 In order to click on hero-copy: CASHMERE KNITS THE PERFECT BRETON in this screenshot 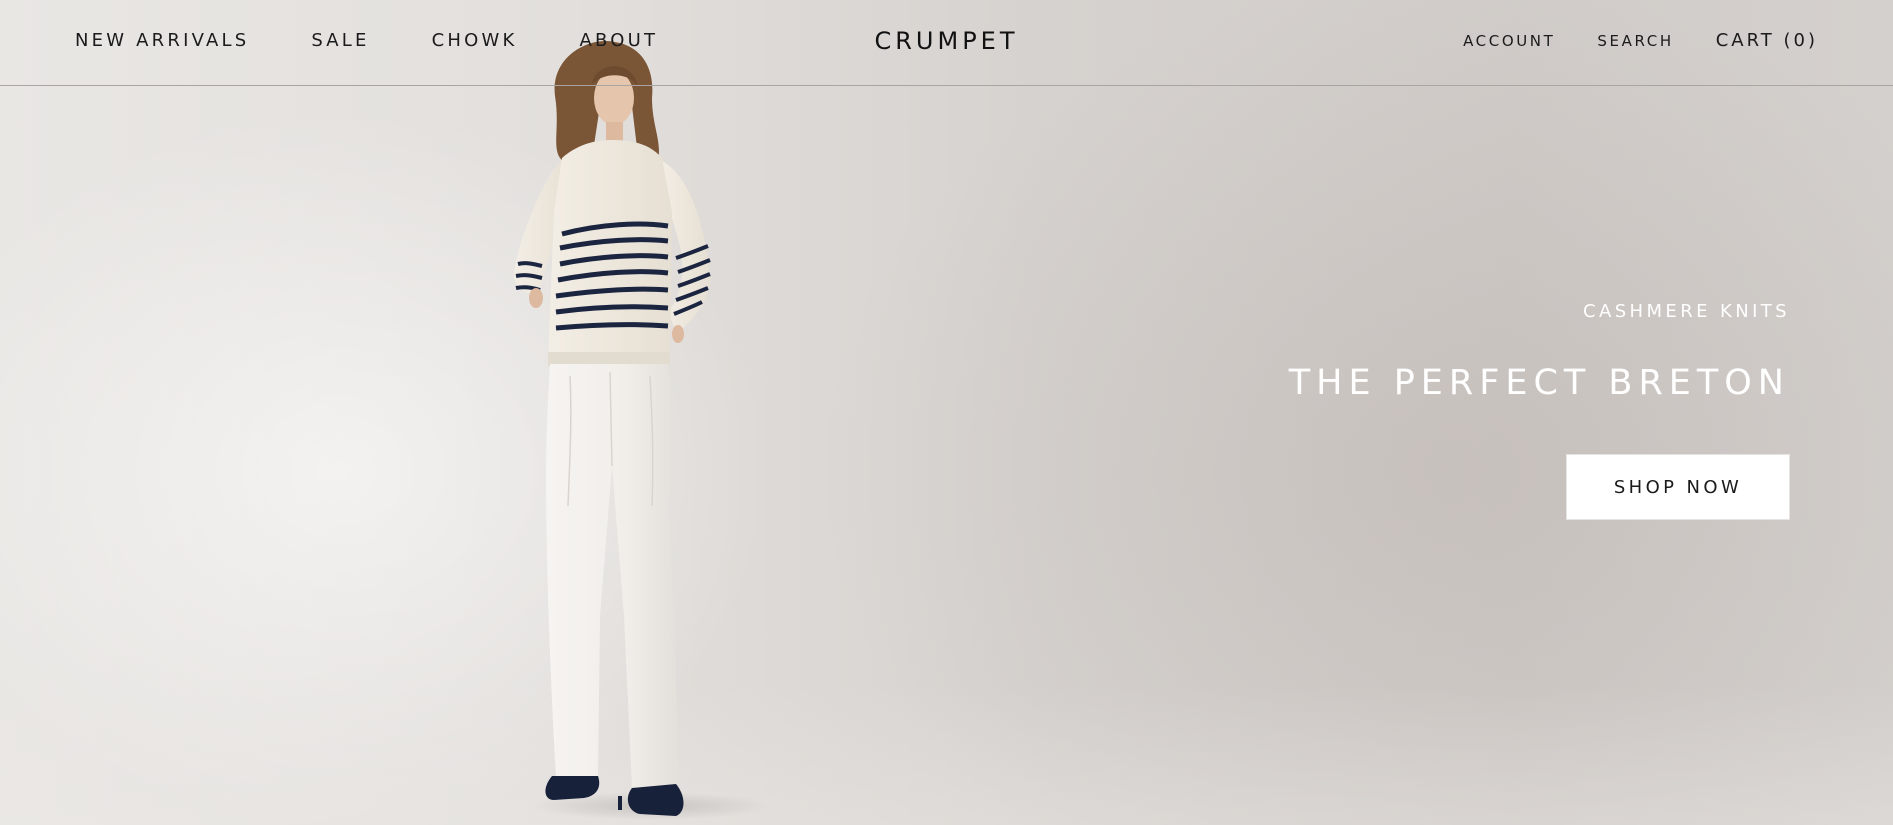, I will do `click(1539, 363)`.